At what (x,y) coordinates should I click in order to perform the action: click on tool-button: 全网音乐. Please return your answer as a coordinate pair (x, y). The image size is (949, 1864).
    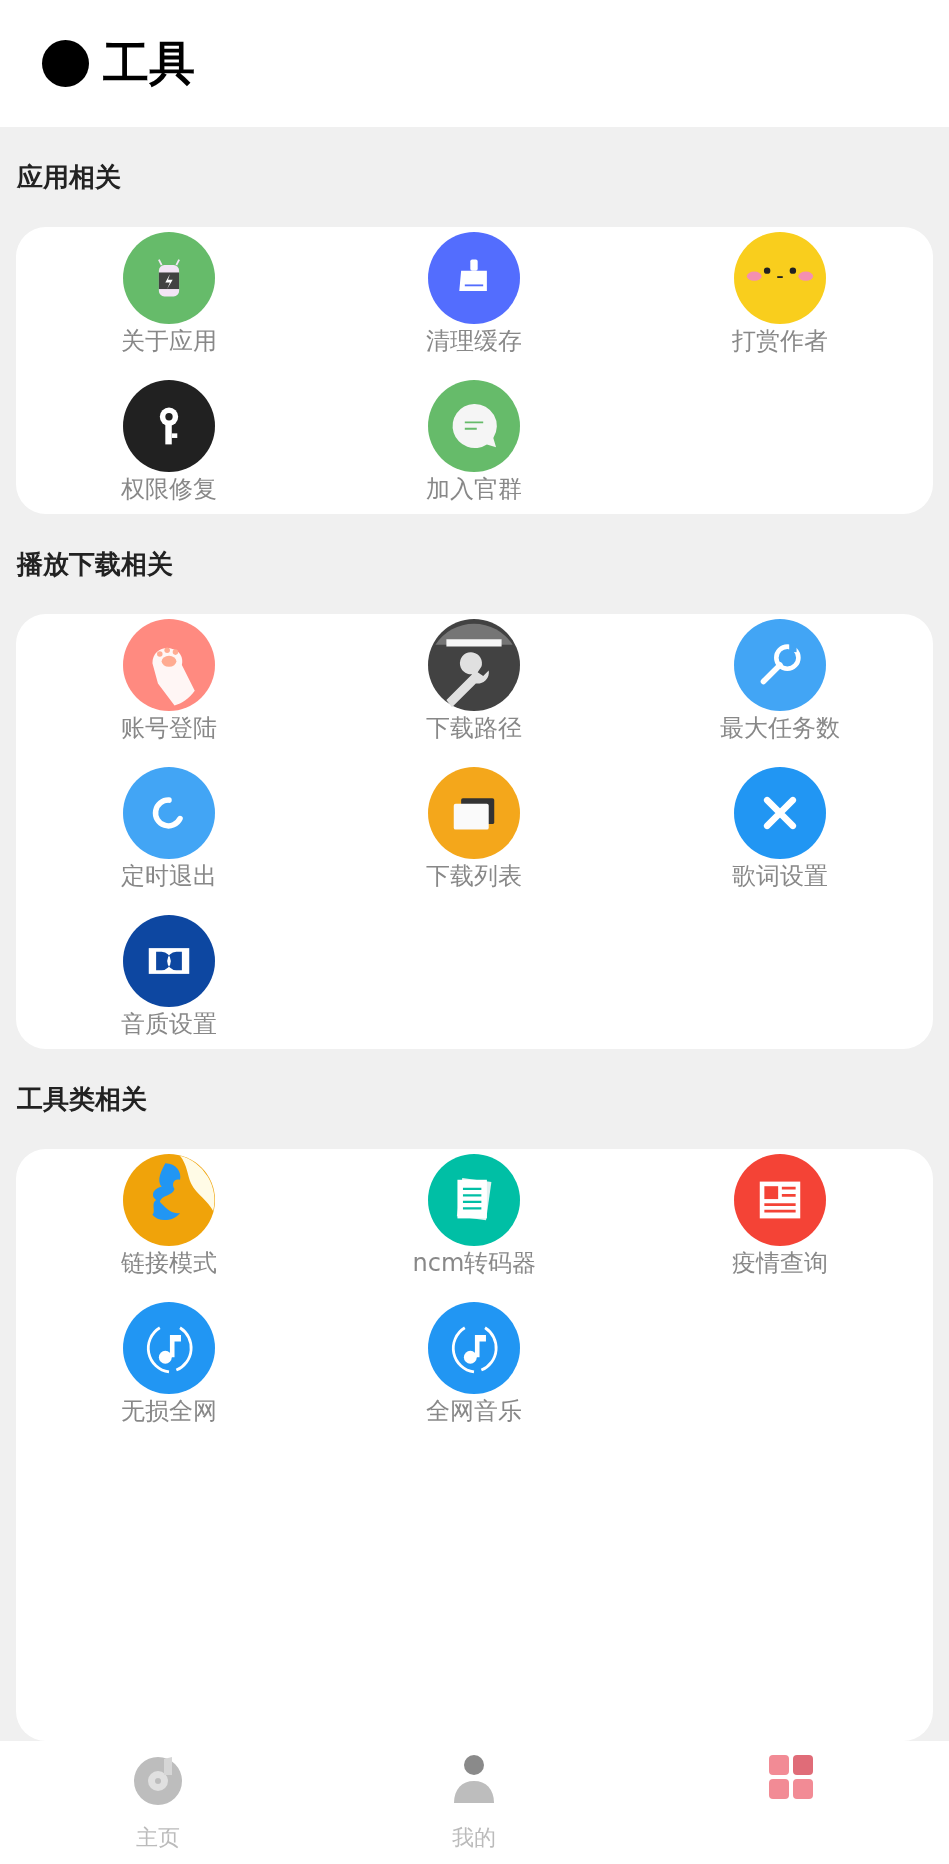
    Looking at the image, I should click on (474, 1365).